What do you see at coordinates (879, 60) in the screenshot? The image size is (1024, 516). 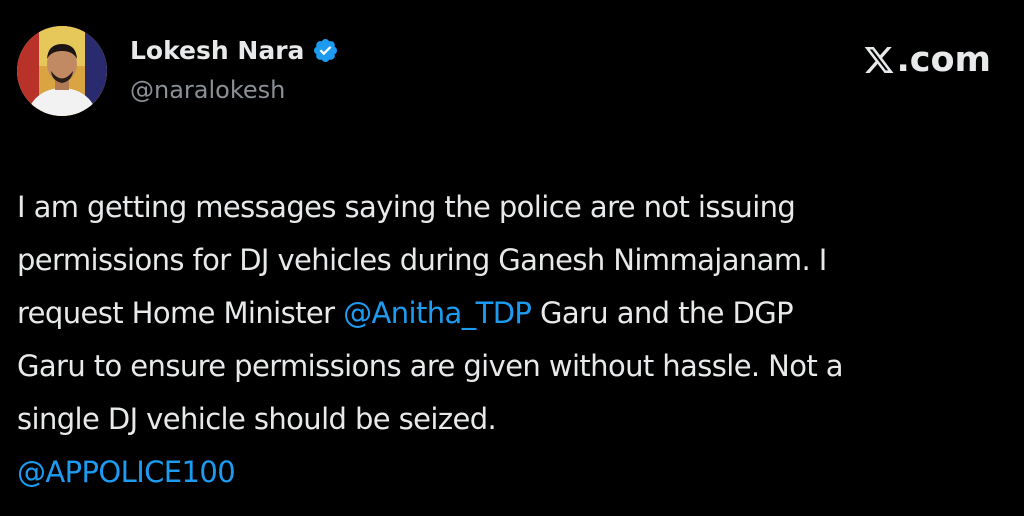 I see `x-logo-icon` at bounding box center [879, 60].